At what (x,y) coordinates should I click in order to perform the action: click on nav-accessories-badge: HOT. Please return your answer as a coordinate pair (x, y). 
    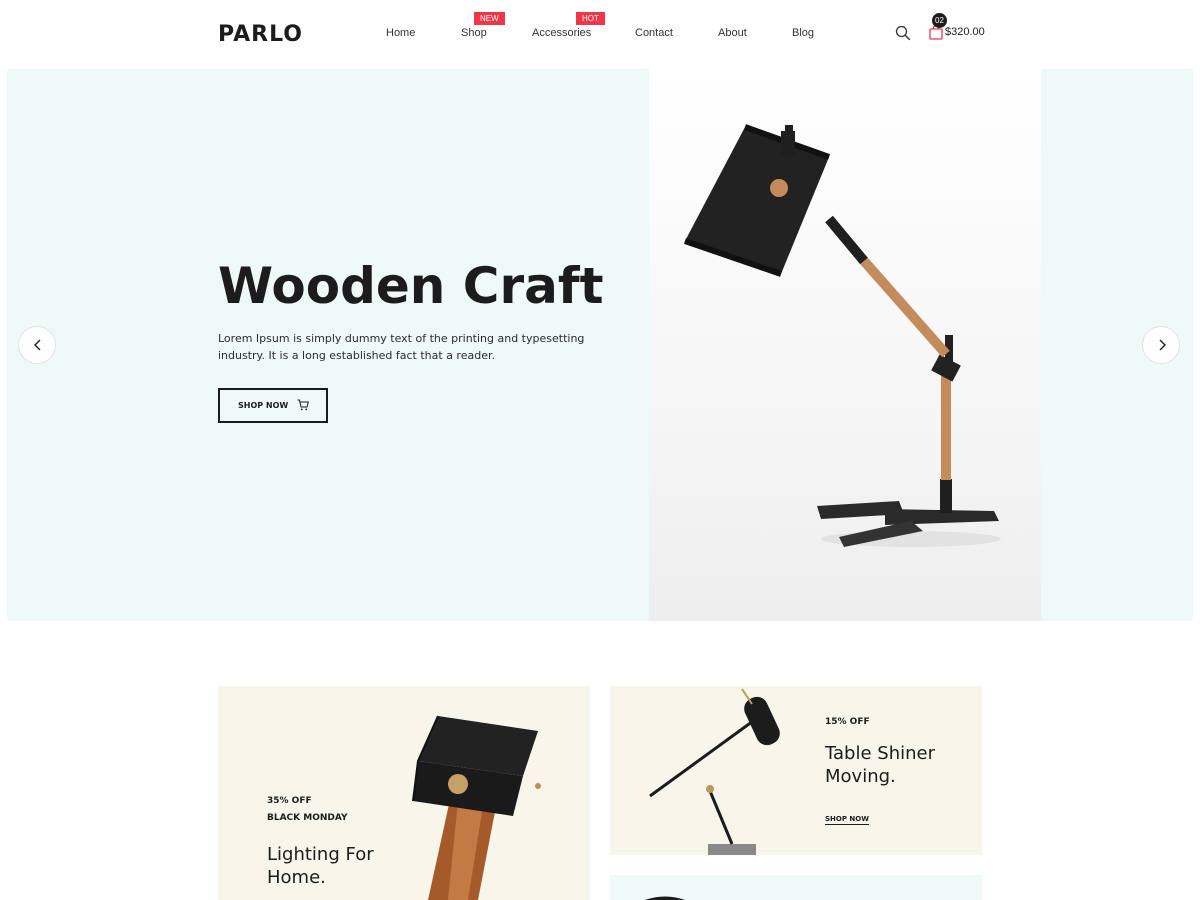
    Looking at the image, I should click on (590, 18).